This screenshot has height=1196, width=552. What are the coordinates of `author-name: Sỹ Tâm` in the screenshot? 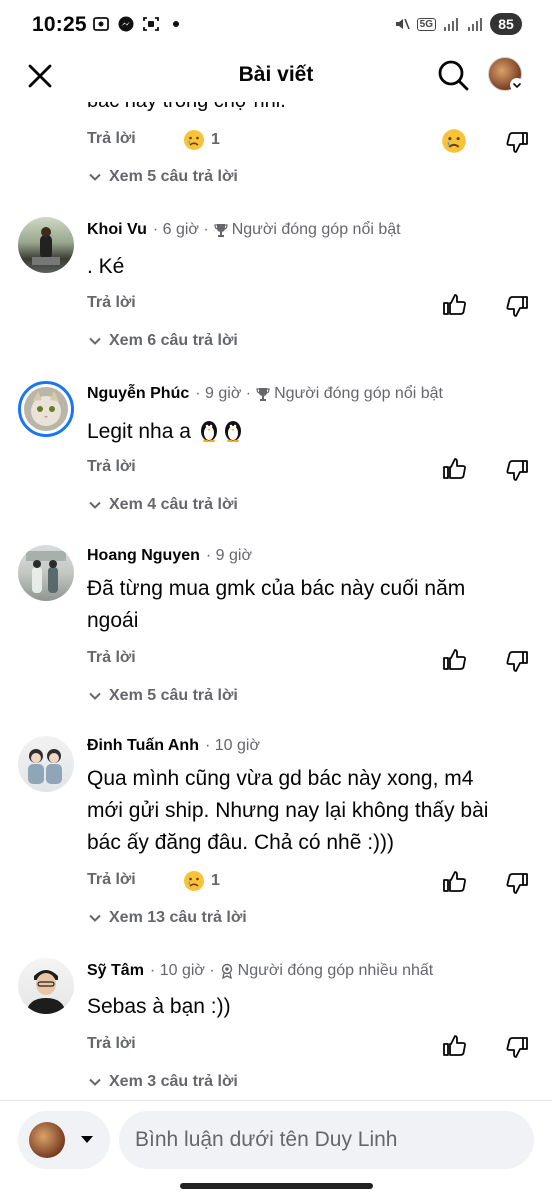 It's located at (115, 971).